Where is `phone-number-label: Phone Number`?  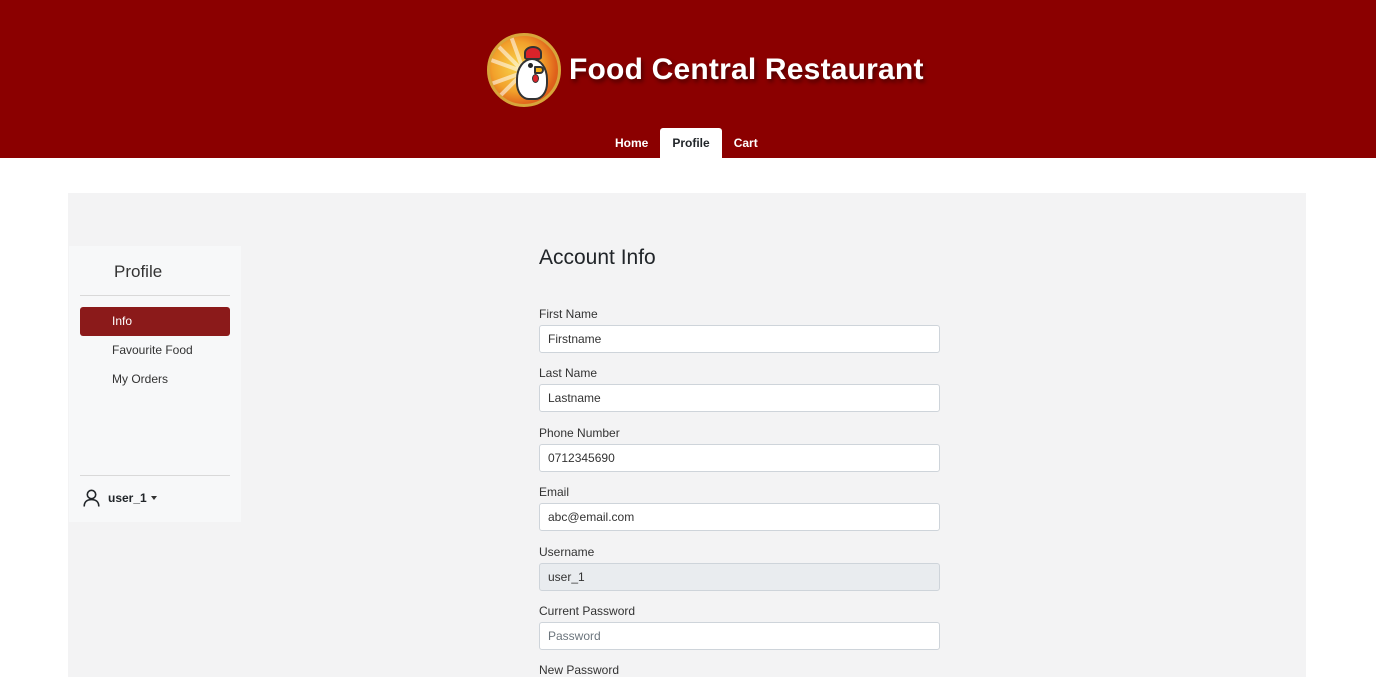
phone-number-label: Phone Number is located at coordinates (579, 433).